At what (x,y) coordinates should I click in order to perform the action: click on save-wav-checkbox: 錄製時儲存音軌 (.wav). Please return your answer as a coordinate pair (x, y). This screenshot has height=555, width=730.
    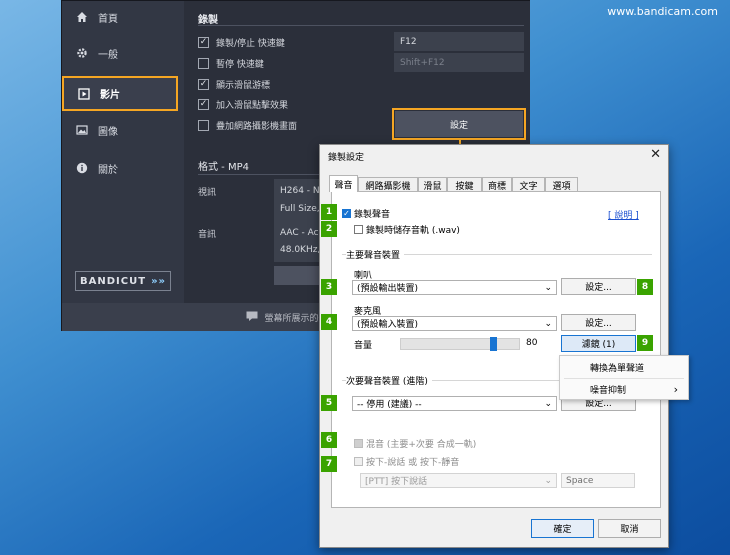
    Looking at the image, I should click on (407, 229).